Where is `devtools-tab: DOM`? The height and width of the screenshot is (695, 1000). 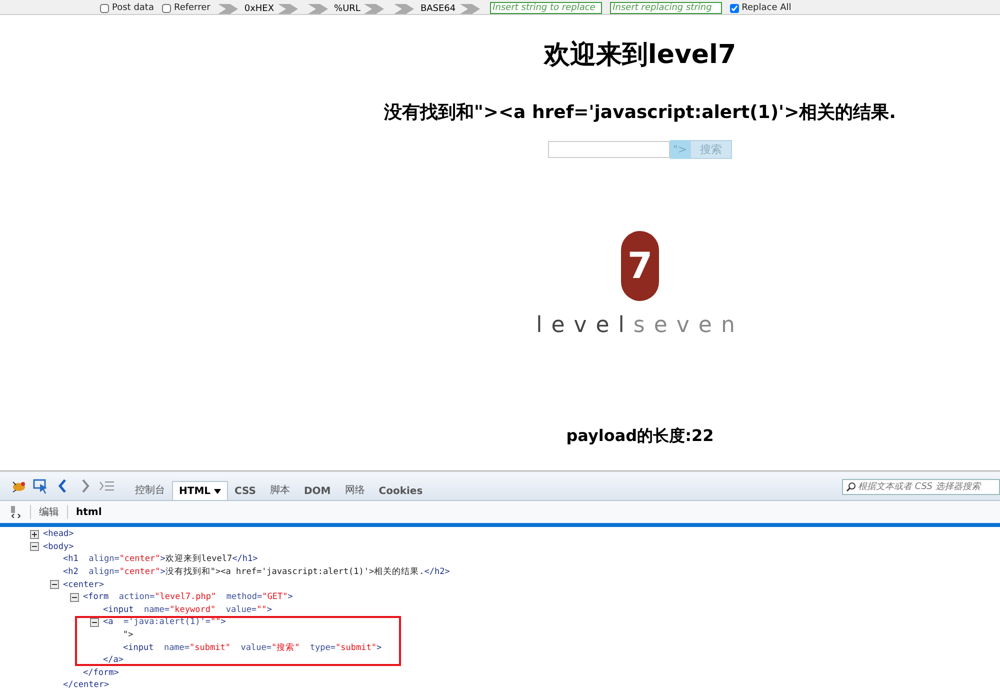
devtools-tab: DOM is located at coordinates (317, 490).